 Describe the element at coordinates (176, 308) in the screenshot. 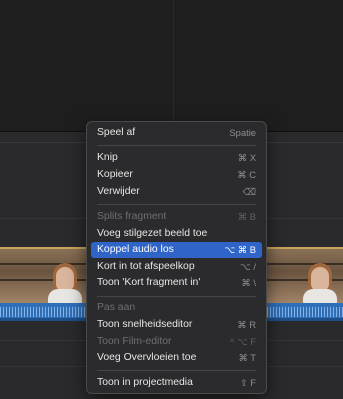

I see `menu-item-adjust: Pas aan` at that location.